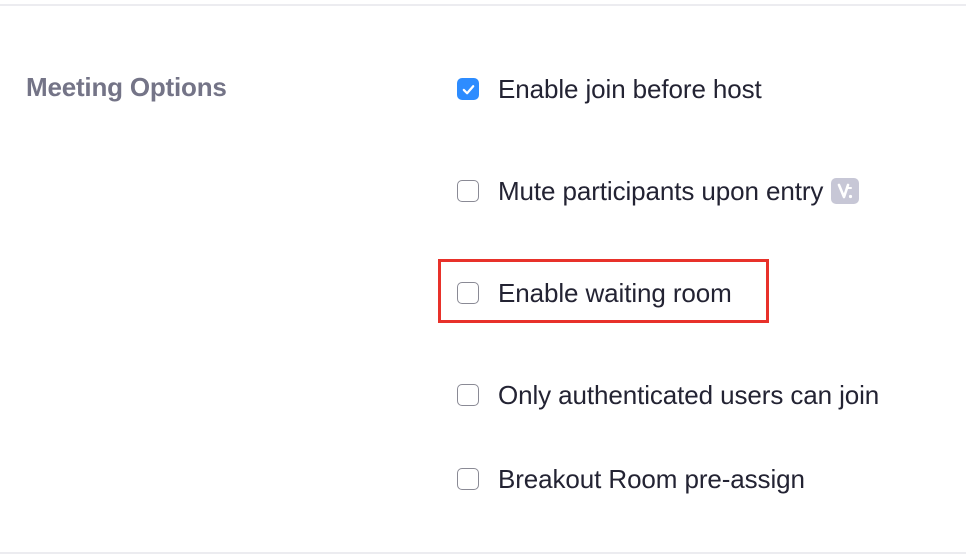 This screenshot has width=966, height=558. I want to click on option-mute-upon-entry: Mute participants upon entry, so click(658, 191).